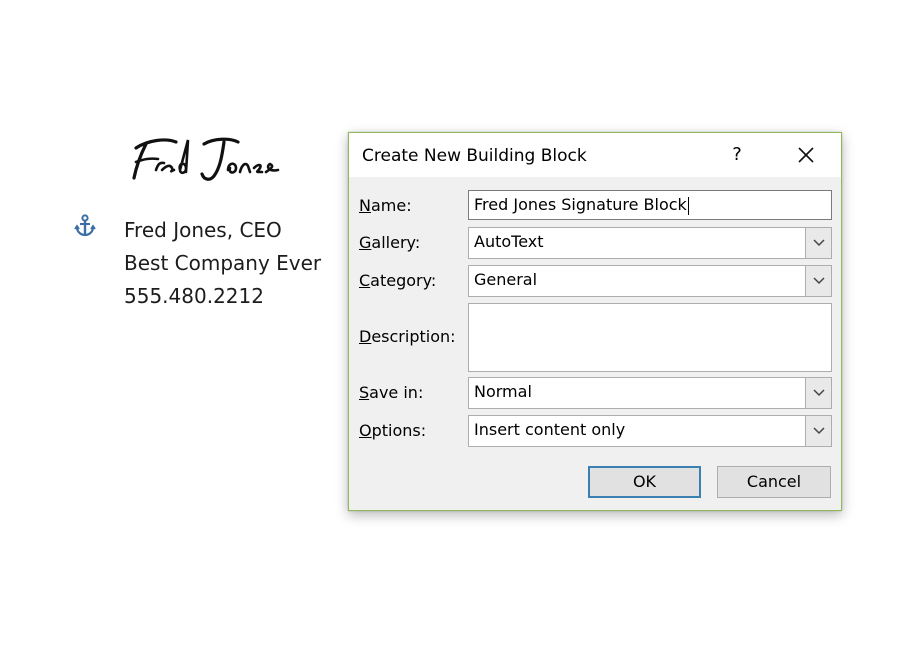 The height and width of the screenshot is (655, 900). What do you see at coordinates (390, 242) in the screenshot?
I see `gallery-label: Gallery:` at bounding box center [390, 242].